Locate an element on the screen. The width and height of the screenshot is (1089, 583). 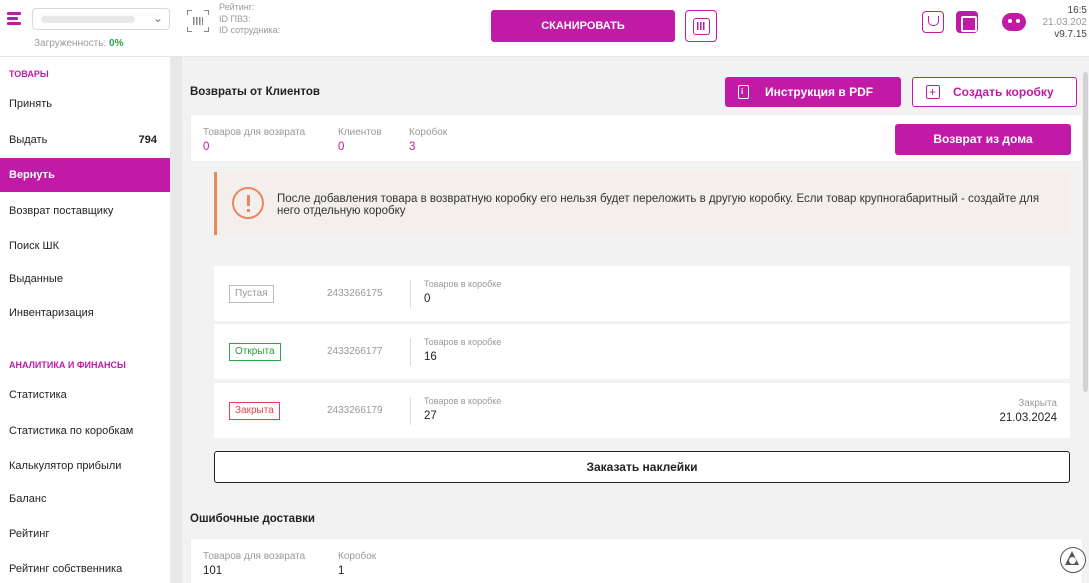
create-box-label: Создать коробку is located at coordinates (1003, 92).